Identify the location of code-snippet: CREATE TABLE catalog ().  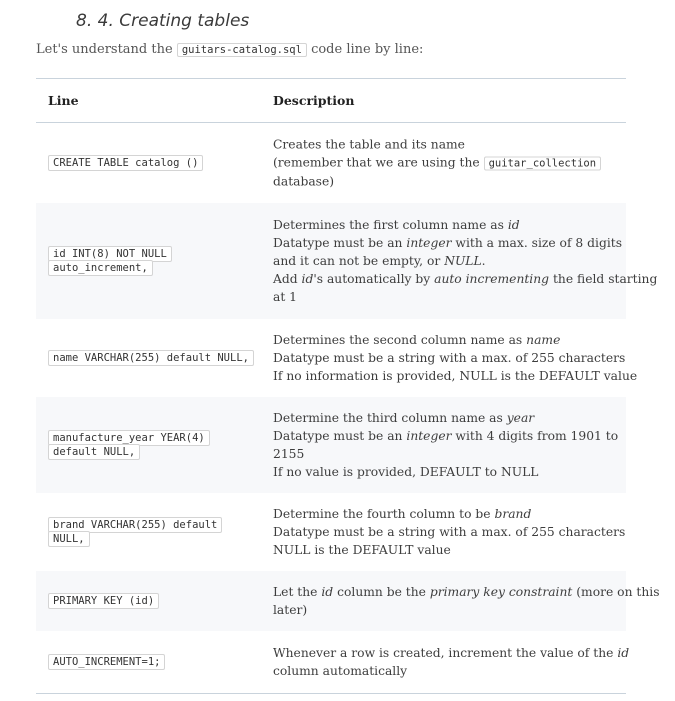
(126, 163).